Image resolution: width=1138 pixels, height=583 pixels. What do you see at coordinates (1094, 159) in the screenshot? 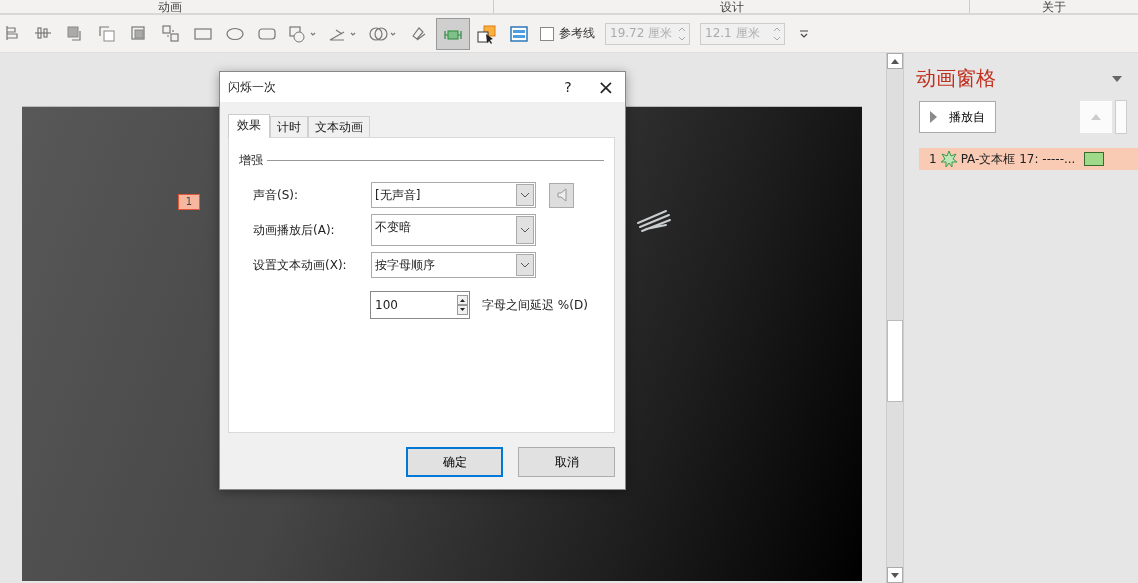
I see `timing-bar` at bounding box center [1094, 159].